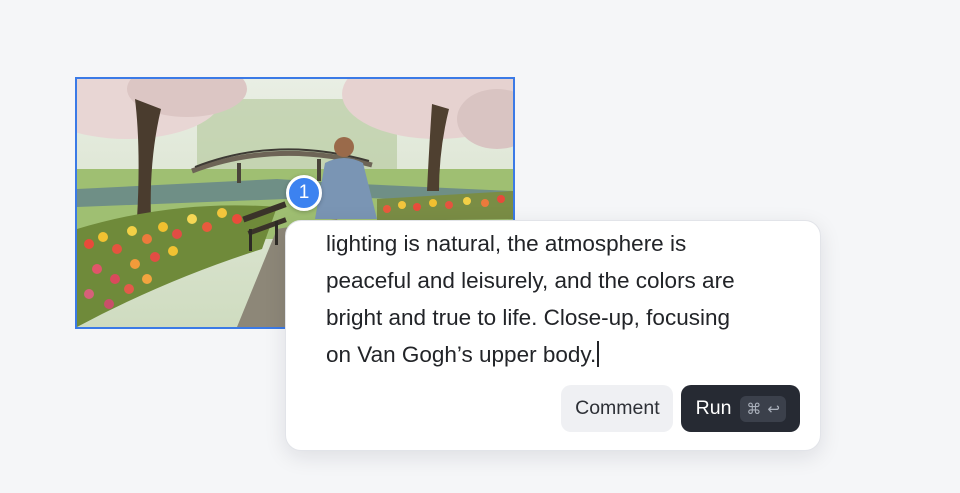 The height and width of the screenshot is (493, 960). What do you see at coordinates (763, 408) in the screenshot?
I see `run-shortcut-hint: ⌘ ↩` at bounding box center [763, 408].